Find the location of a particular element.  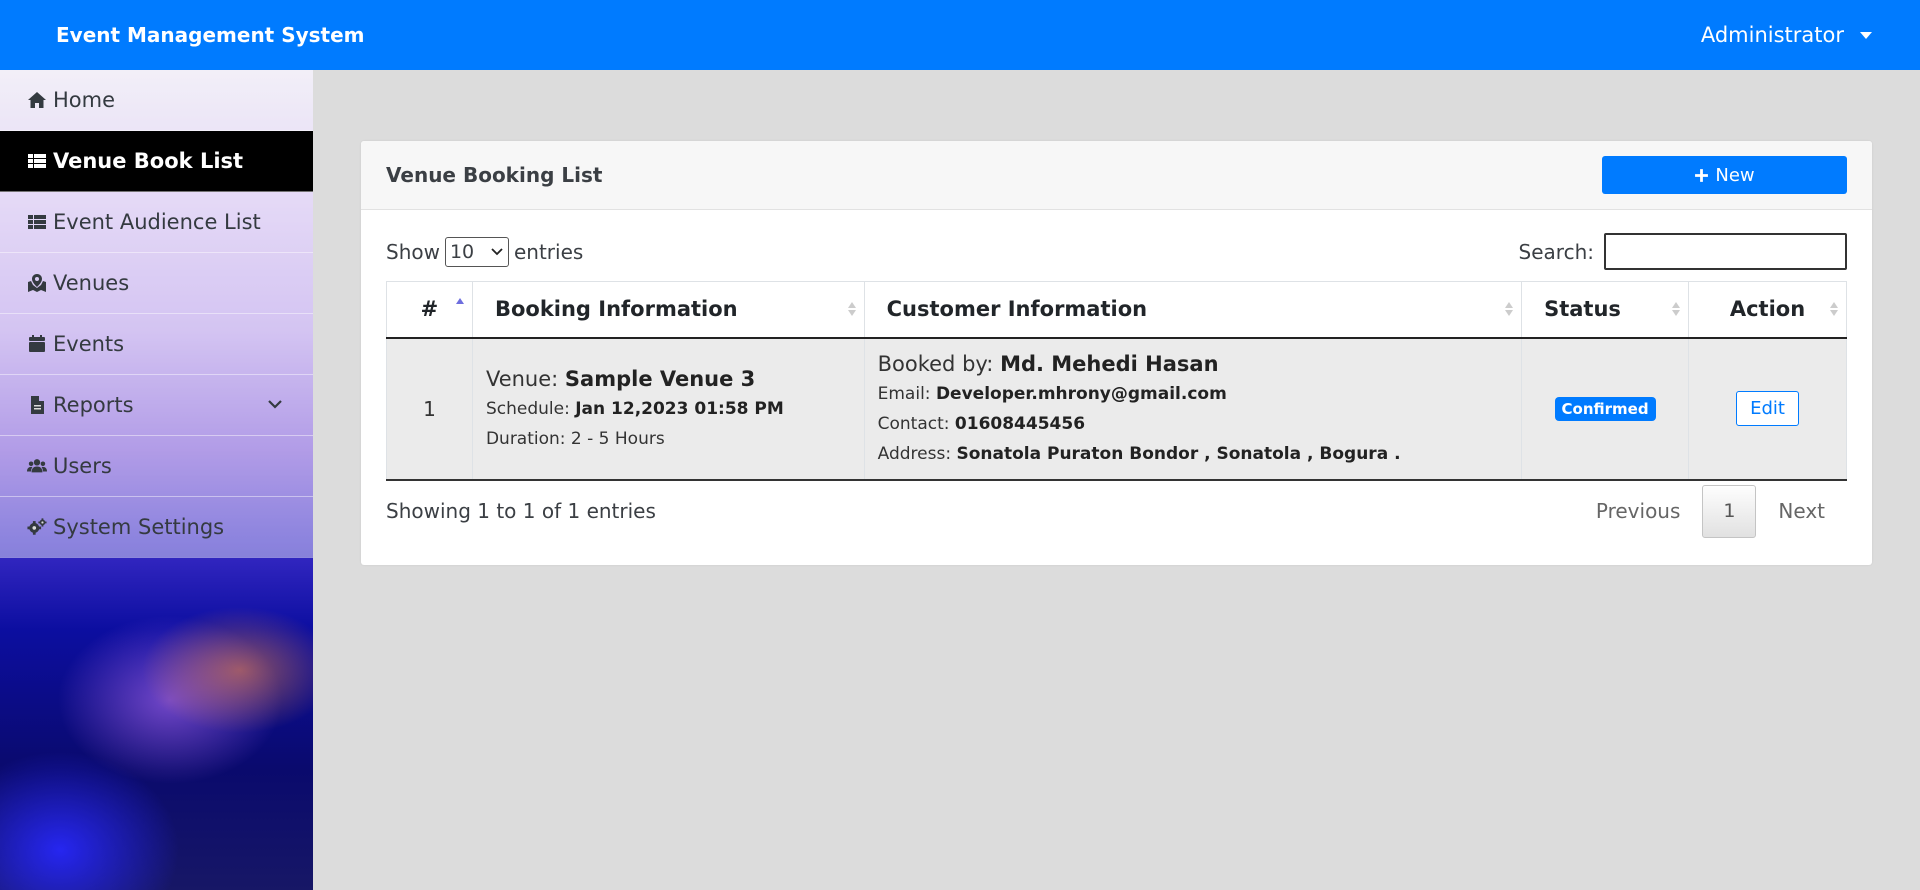

column-header-customer-information: Customer Information is located at coordinates (1193, 310).